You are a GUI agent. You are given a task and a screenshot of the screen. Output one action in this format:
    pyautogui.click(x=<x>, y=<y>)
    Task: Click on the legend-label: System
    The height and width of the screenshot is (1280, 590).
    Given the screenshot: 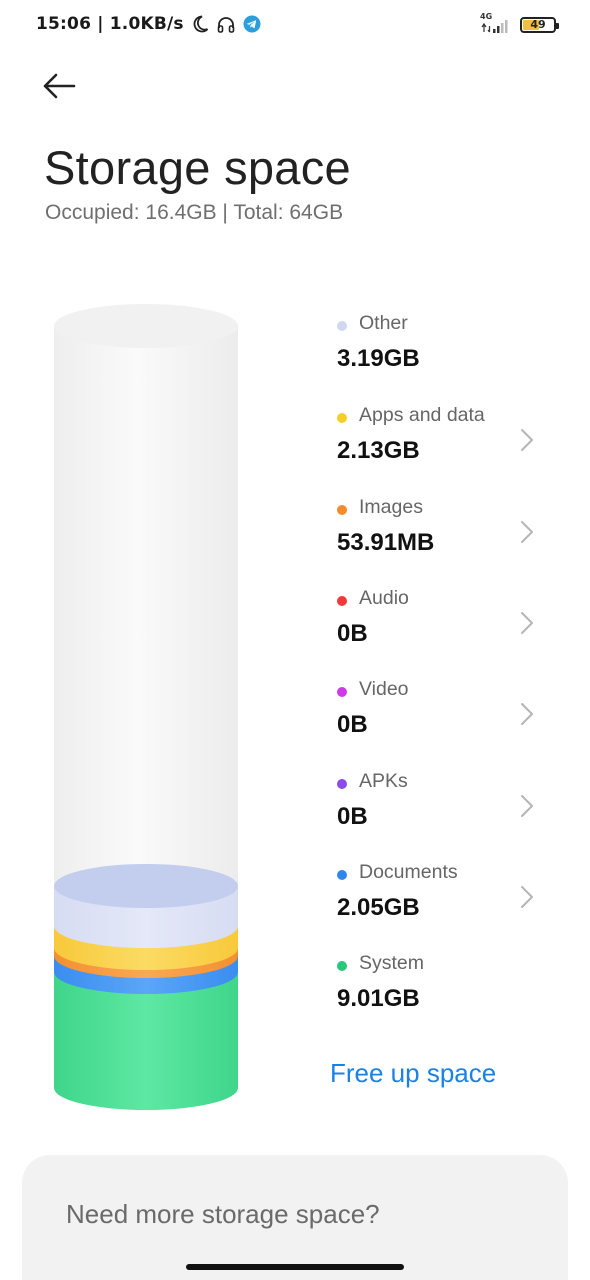 What is the action you would take?
    pyautogui.click(x=392, y=963)
    